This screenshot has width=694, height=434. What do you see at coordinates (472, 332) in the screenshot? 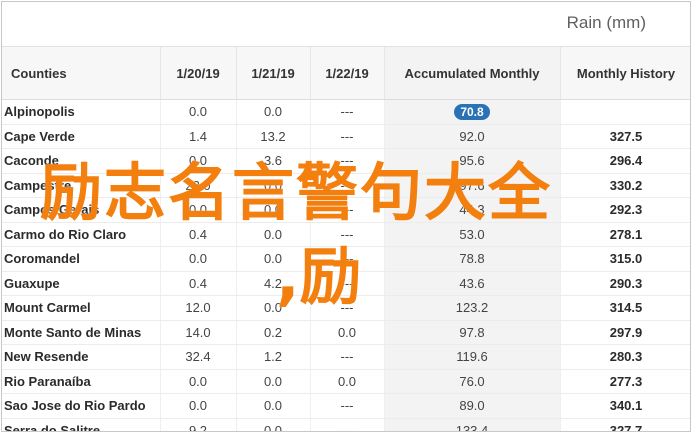
I see `accumulated-value: 97.8` at bounding box center [472, 332].